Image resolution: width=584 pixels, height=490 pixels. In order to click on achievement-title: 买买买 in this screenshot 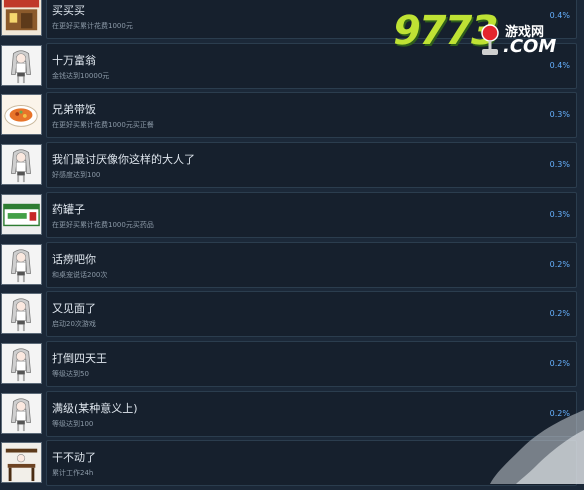, I will do `click(68, 10)`.